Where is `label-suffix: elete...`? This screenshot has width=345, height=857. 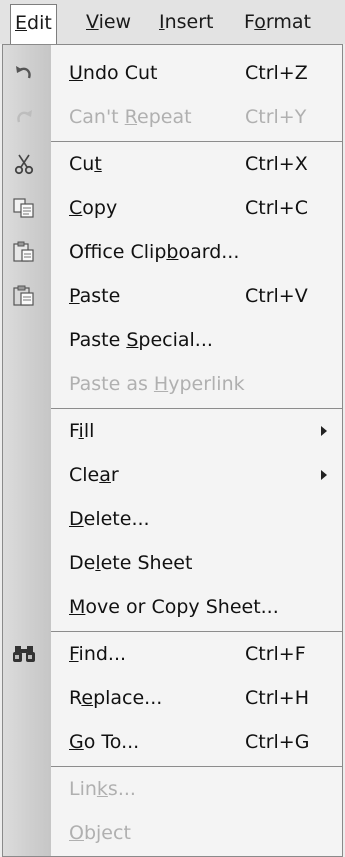 label-suffix: elete... is located at coordinates (116, 519).